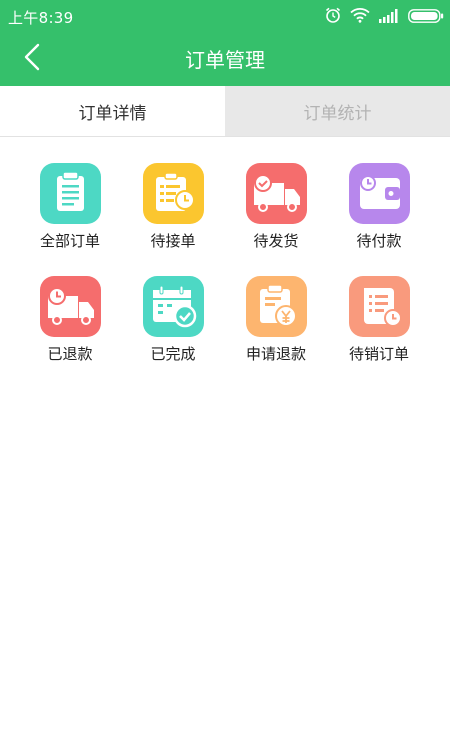 Image resolution: width=450 pixels, height=750 pixels. What do you see at coordinates (379, 306) in the screenshot?
I see `document-clock-icon` at bounding box center [379, 306].